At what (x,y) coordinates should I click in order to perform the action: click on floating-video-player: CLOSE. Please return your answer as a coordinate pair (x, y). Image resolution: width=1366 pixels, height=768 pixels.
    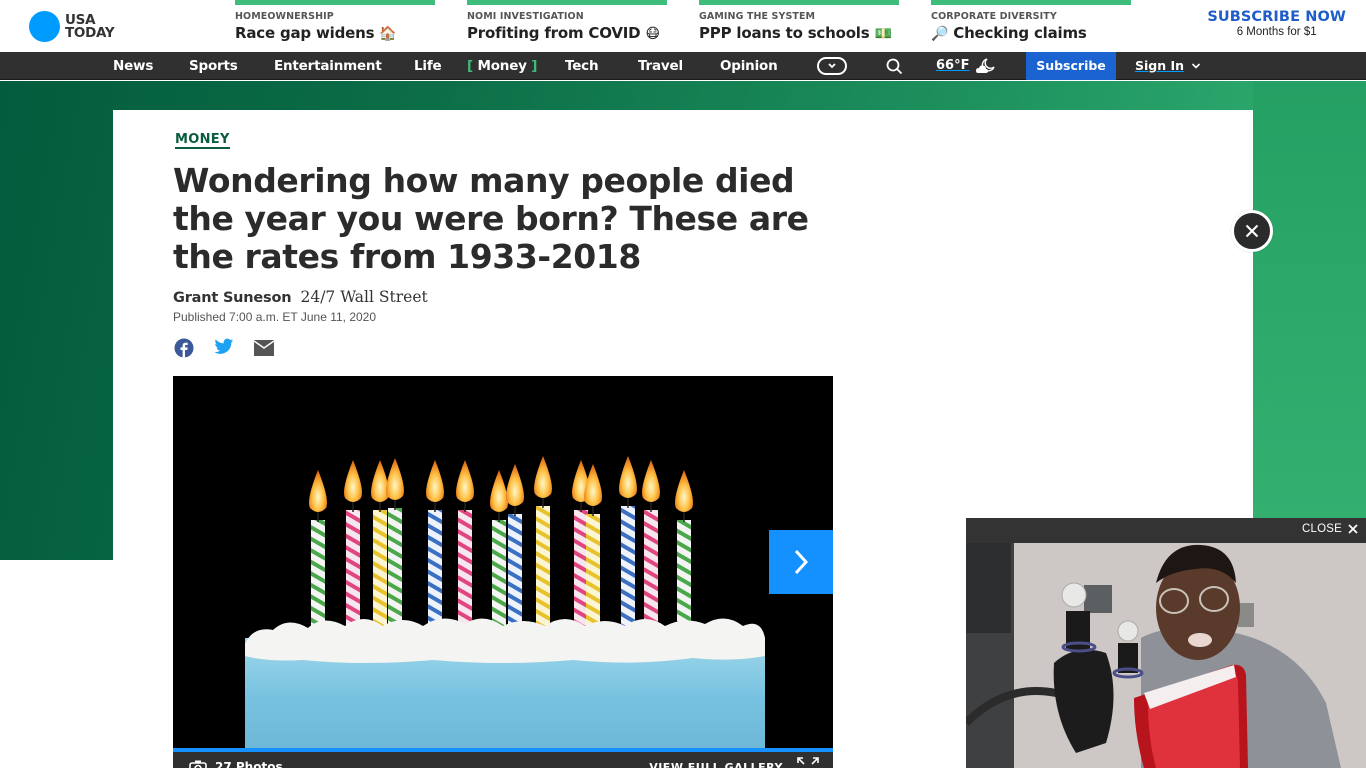
    Looking at the image, I should click on (1166, 643).